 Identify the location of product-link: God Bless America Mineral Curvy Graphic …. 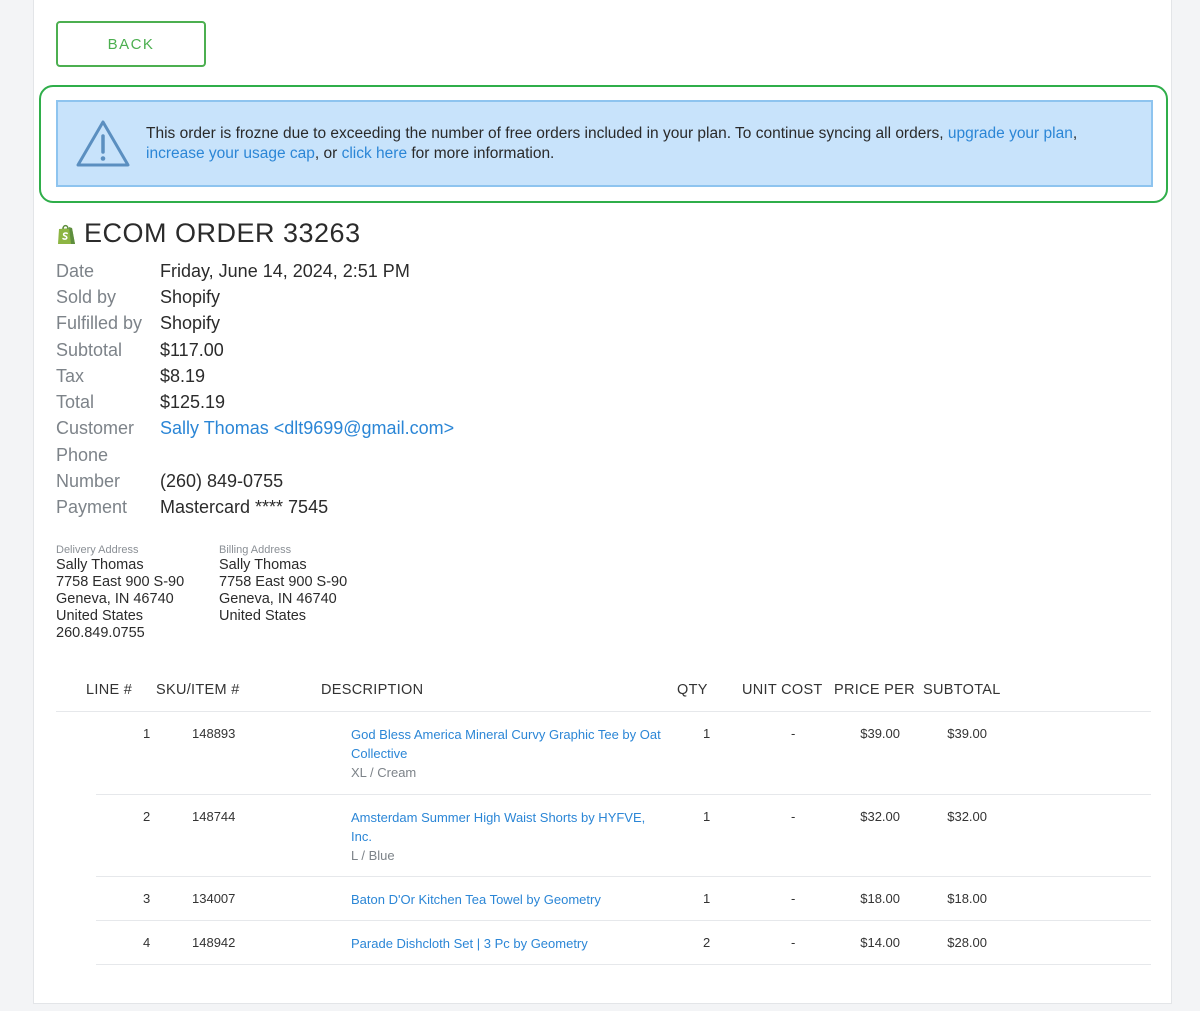
(506, 744).